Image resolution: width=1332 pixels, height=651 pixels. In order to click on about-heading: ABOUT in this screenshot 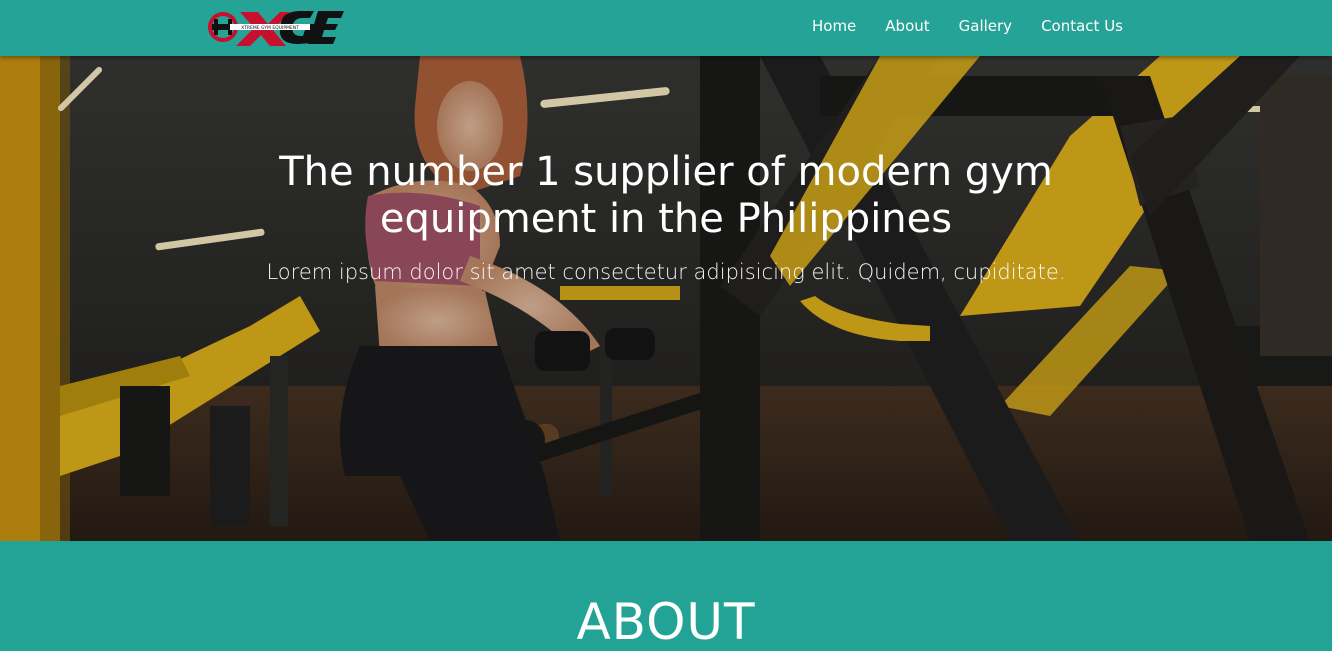, I will do `click(666, 622)`.